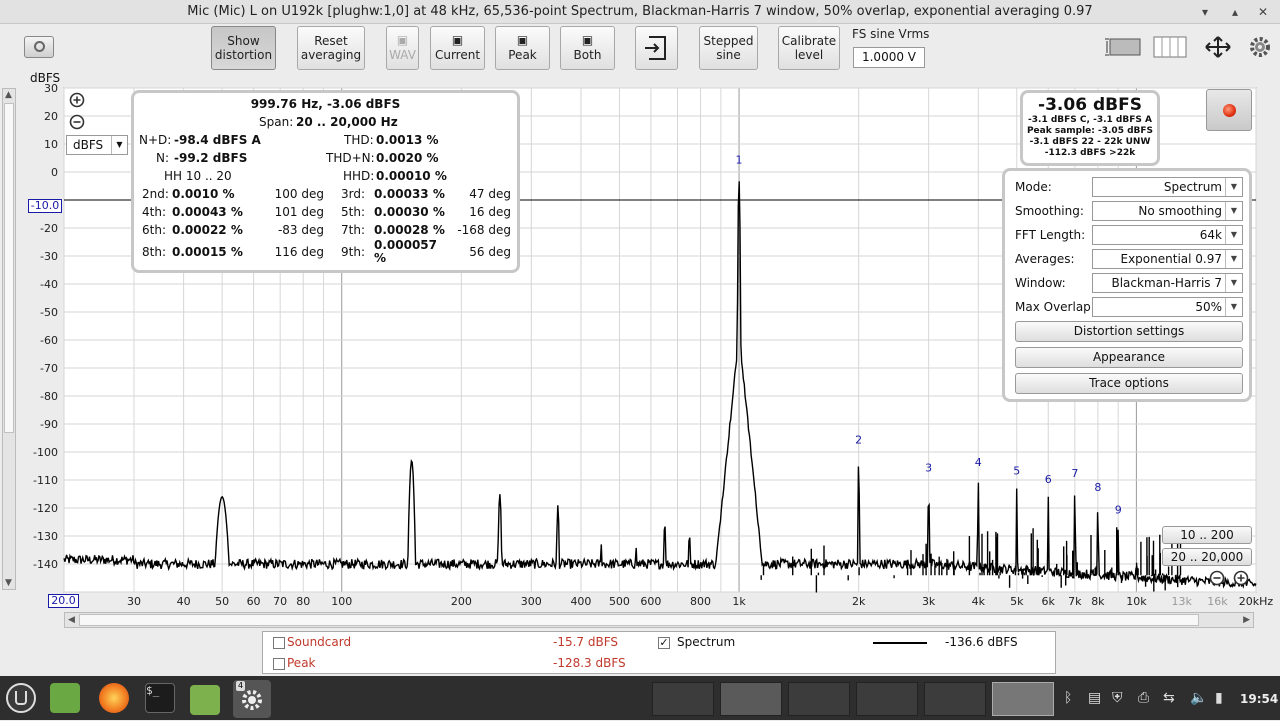 This screenshot has width=1280, height=721. Describe the element at coordinates (71, 620) in the screenshot. I see `scroll-left-icon: ◀` at that location.